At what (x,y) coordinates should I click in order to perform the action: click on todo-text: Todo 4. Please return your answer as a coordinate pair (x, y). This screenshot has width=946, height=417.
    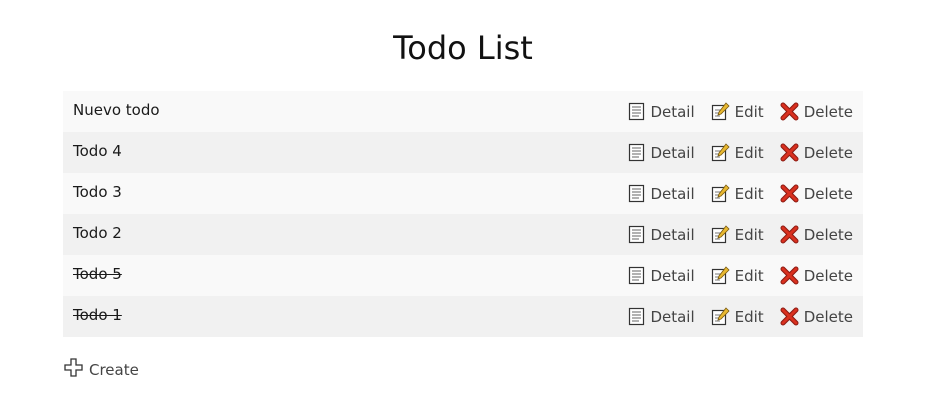
    Looking at the image, I should click on (97, 150).